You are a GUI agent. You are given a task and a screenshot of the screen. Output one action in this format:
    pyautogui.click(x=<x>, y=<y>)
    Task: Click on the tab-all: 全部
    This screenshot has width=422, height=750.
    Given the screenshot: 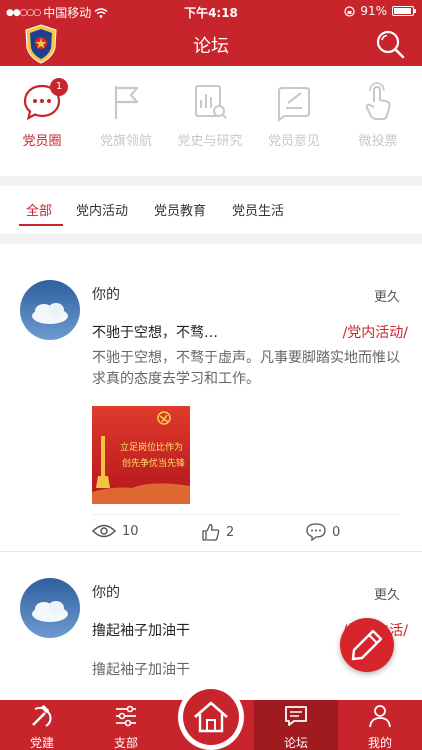 What is the action you would take?
    pyautogui.click(x=39, y=209)
    